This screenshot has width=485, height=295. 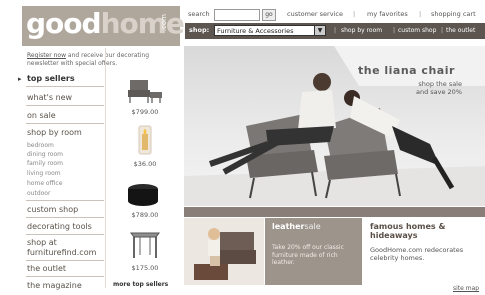 I want to click on nav-on-sale: on sale, so click(x=41, y=115).